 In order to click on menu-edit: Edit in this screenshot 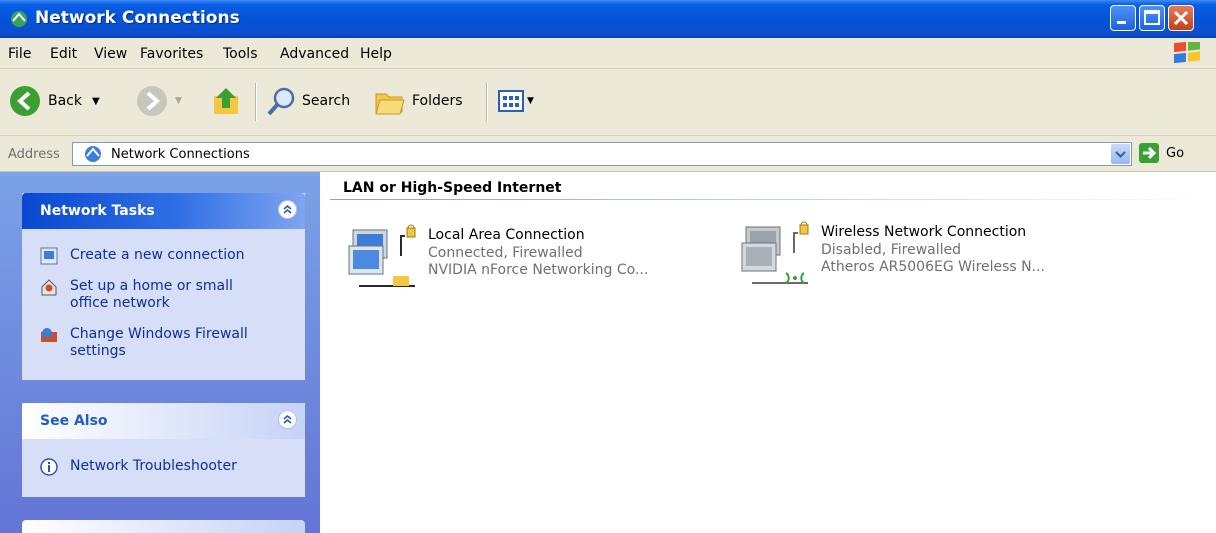, I will do `click(63, 54)`.